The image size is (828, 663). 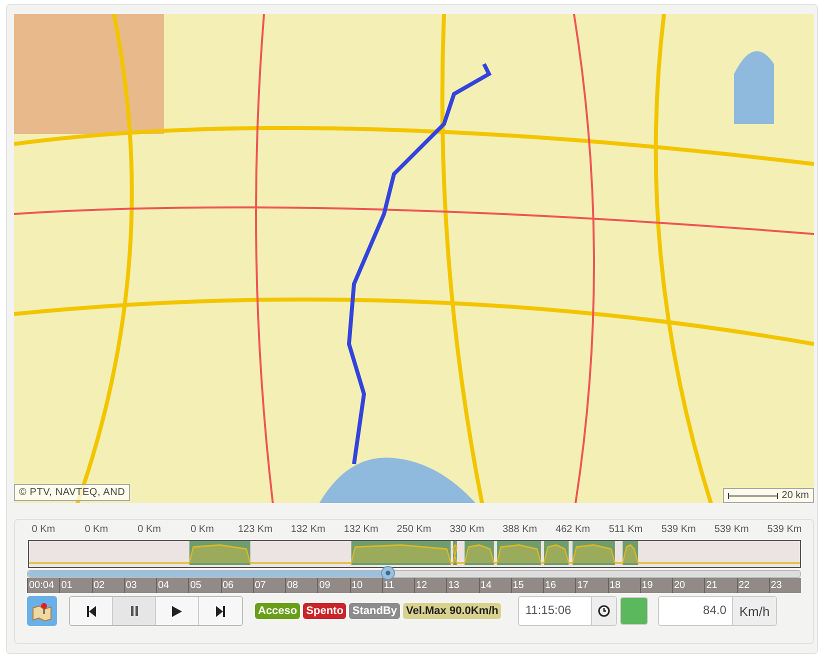 I want to click on skip-forward-button, so click(x=220, y=611).